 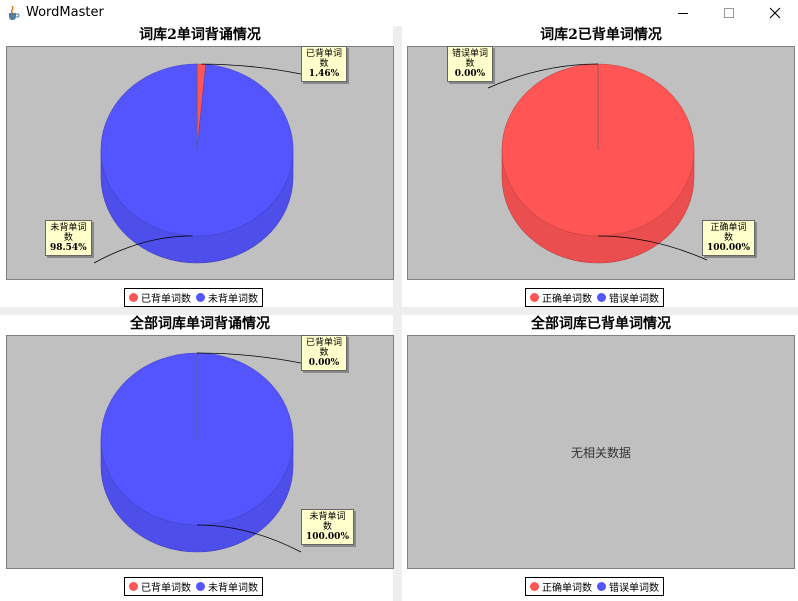 I want to click on label-text: 正确单词数, so click(x=728, y=233).